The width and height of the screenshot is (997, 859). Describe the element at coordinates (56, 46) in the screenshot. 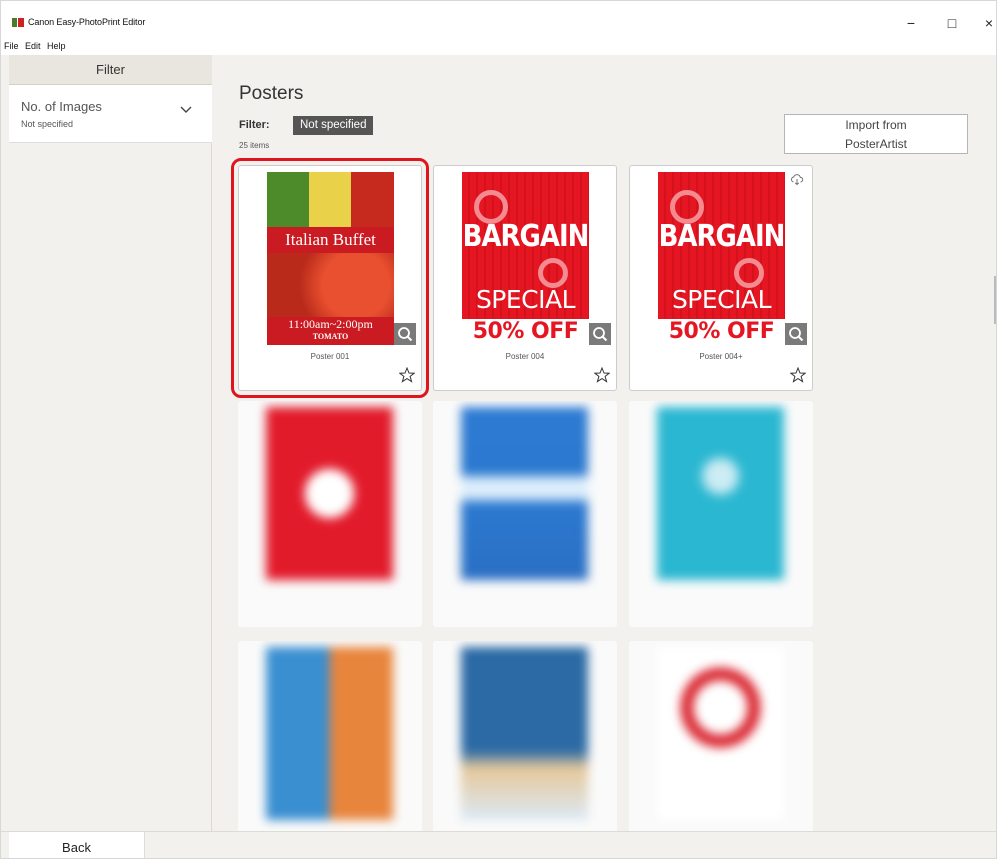

I see `menu-help: Help` at that location.